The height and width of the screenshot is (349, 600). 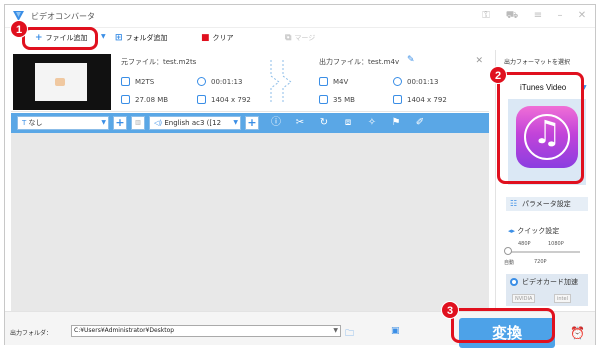 What do you see at coordinates (547, 290) in the screenshot?
I see `gpu-acceleration: ビデオカード加速 NVIDIA intel` at bounding box center [547, 290].